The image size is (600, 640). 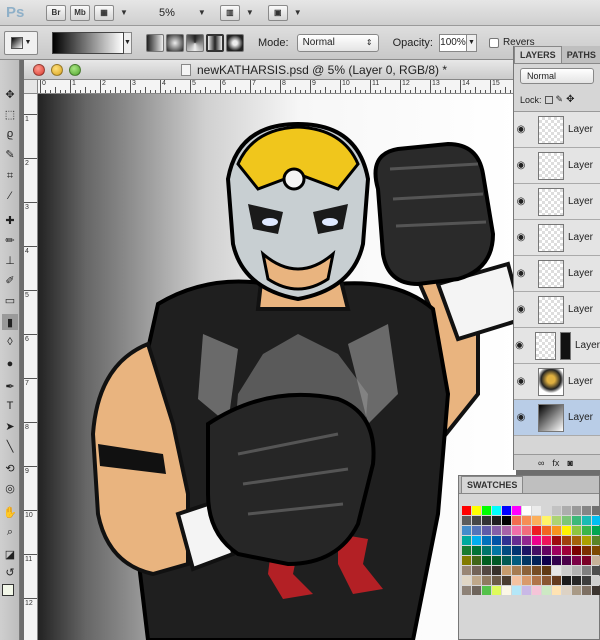 I want to click on brush-tool-icon: ✏, so click(x=10, y=240).